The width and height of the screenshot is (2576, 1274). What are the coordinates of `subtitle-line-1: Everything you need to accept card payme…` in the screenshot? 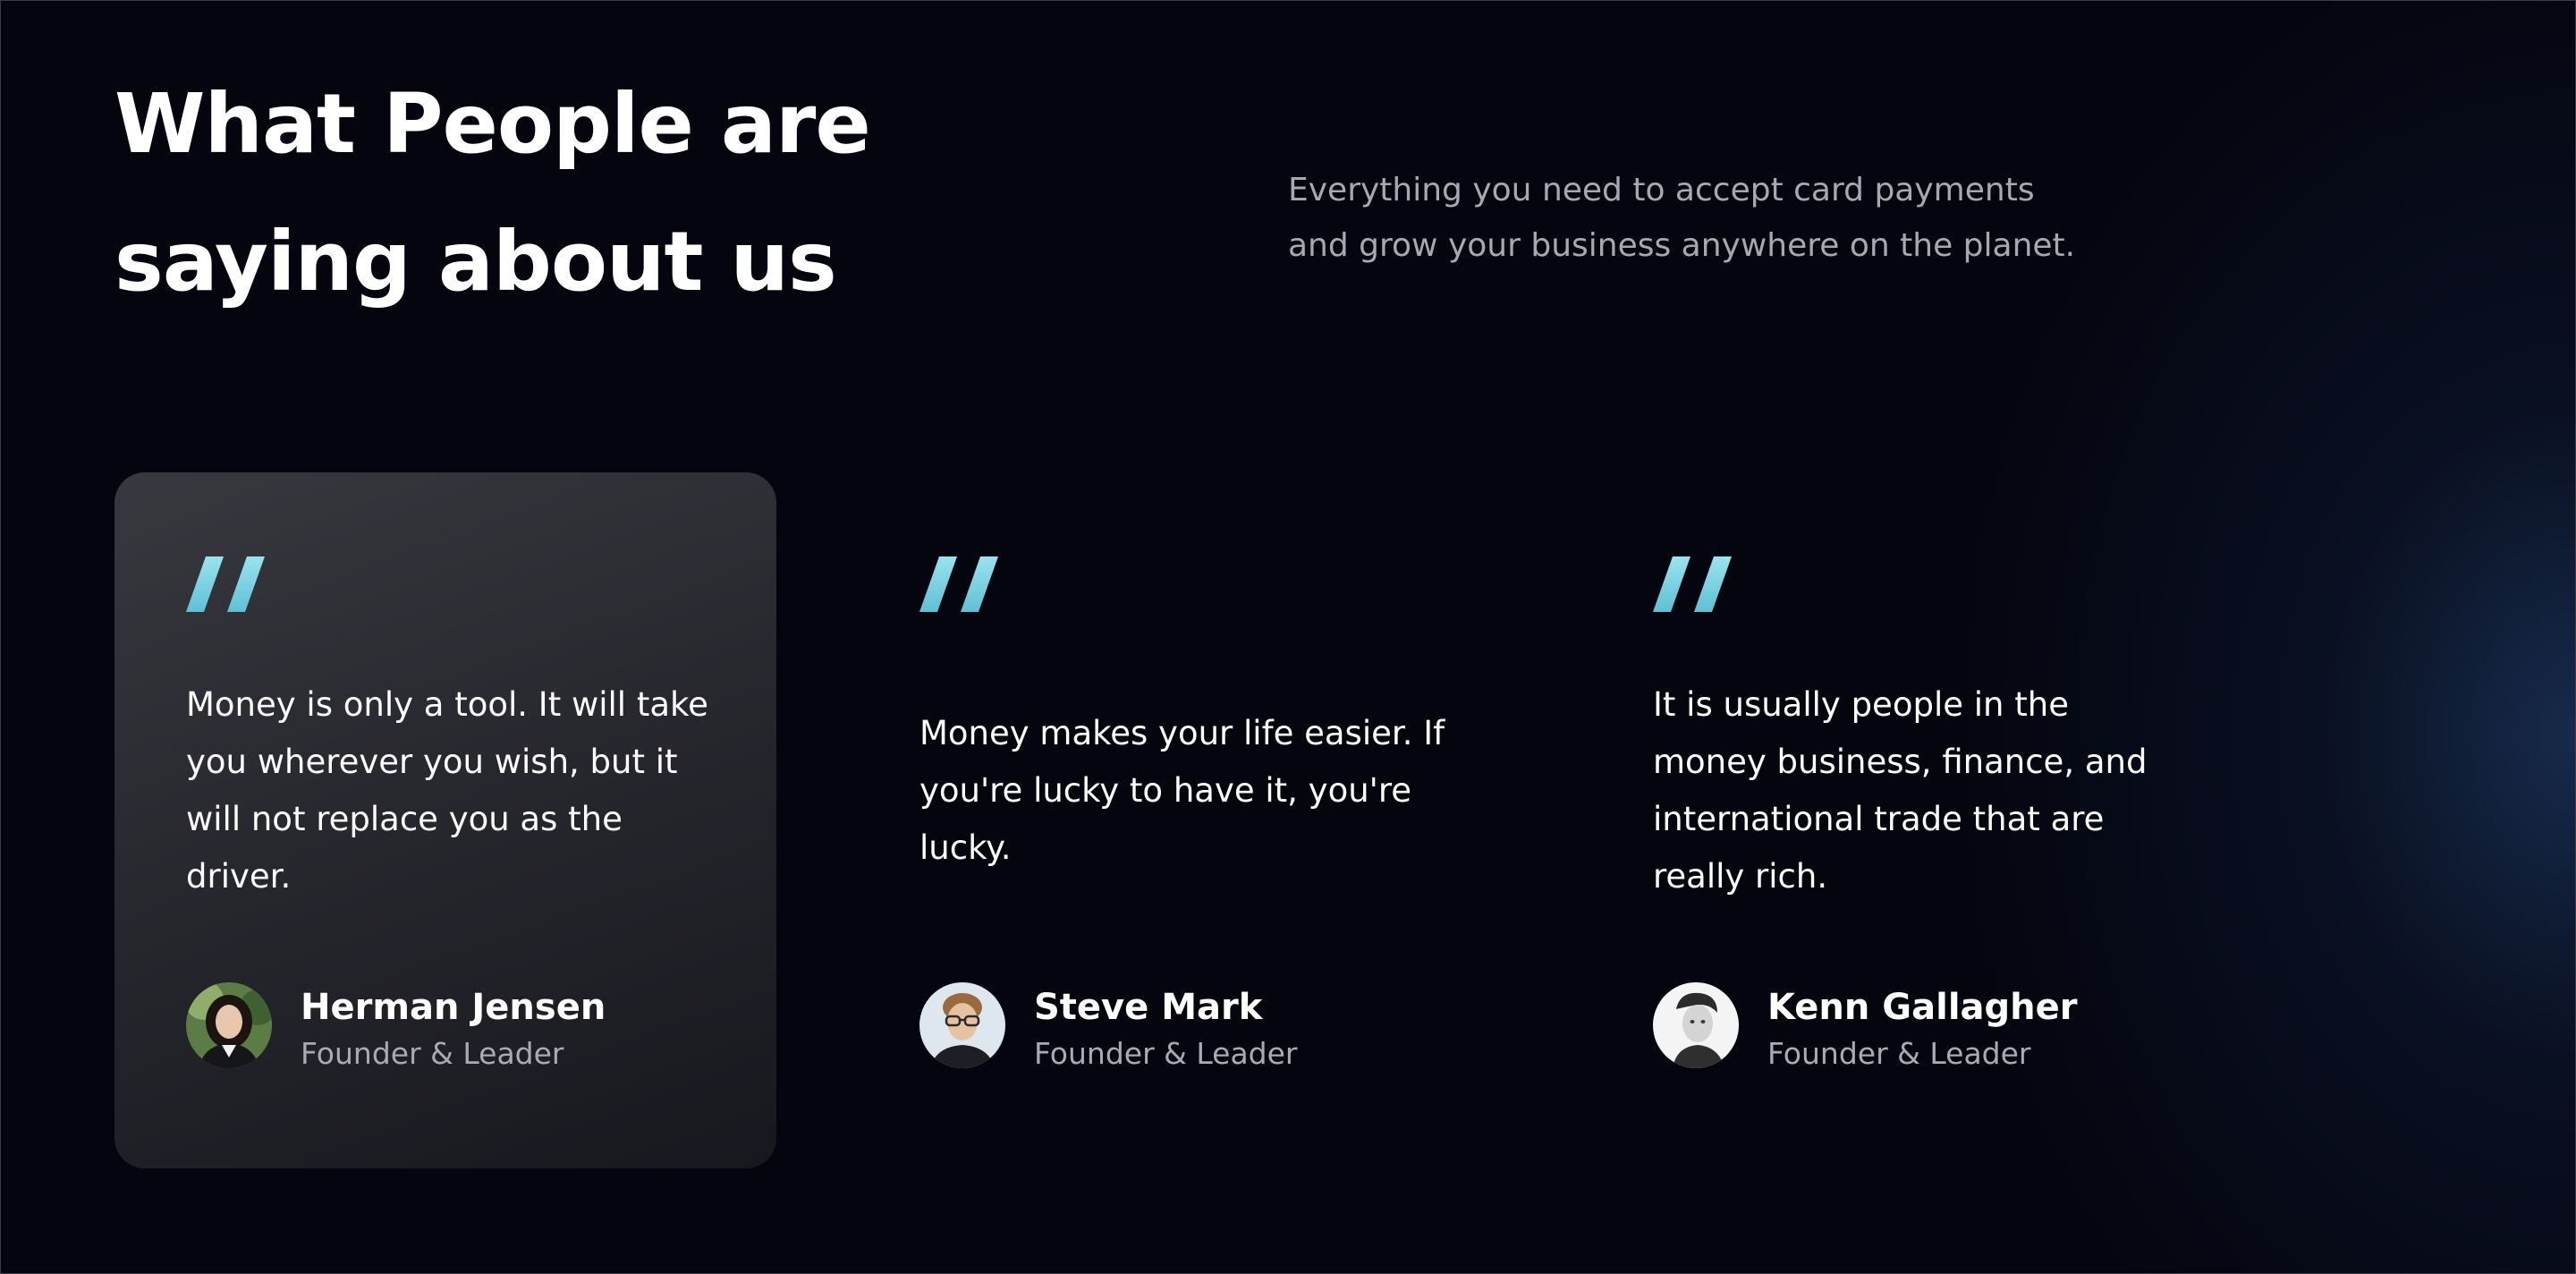 It's located at (1661, 190).